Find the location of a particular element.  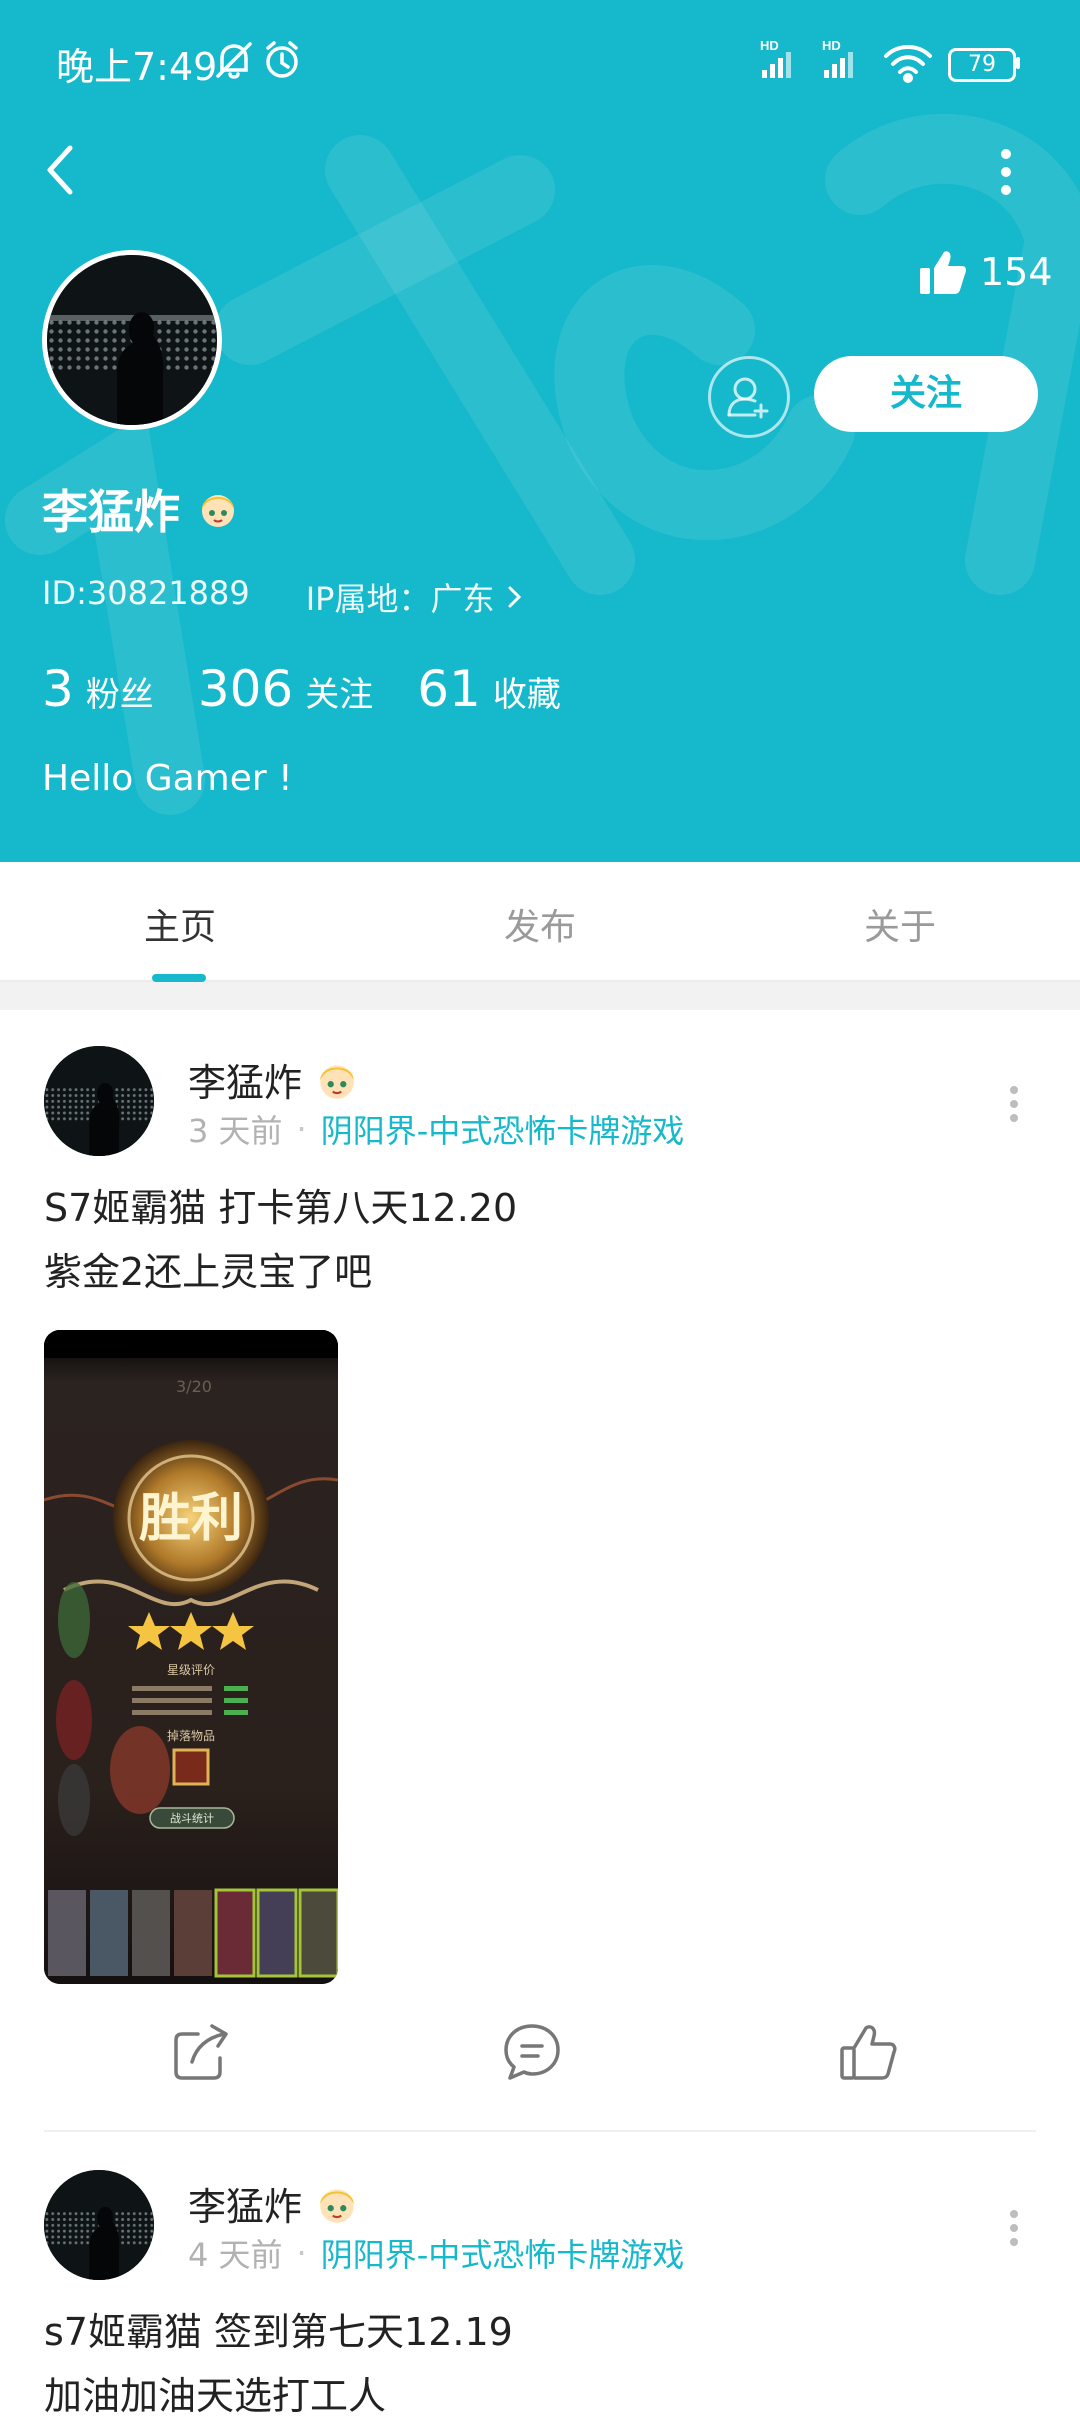

profile-id: ID:30821889 is located at coordinates (146, 593).